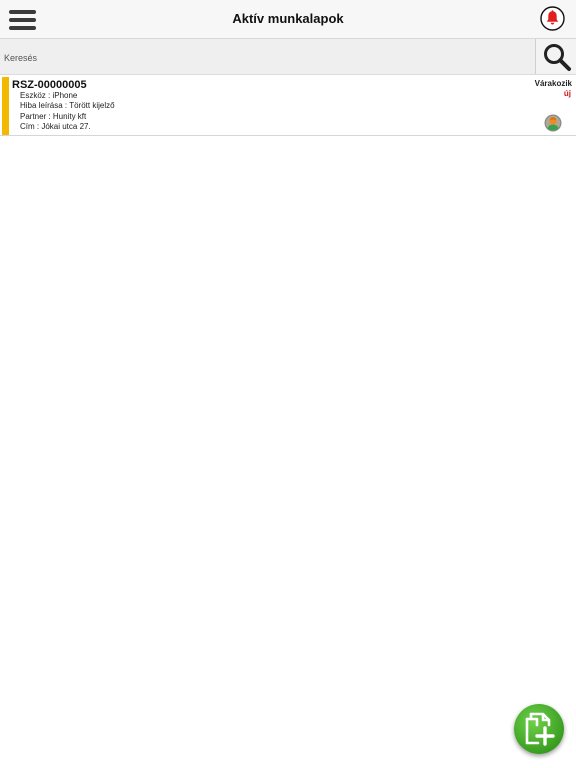 Image resolution: width=576 pixels, height=768 pixels. Describe the element at coordinates (49, 95) in the screenshot. I see `device-label: Eszköz : iPhone` at that location.